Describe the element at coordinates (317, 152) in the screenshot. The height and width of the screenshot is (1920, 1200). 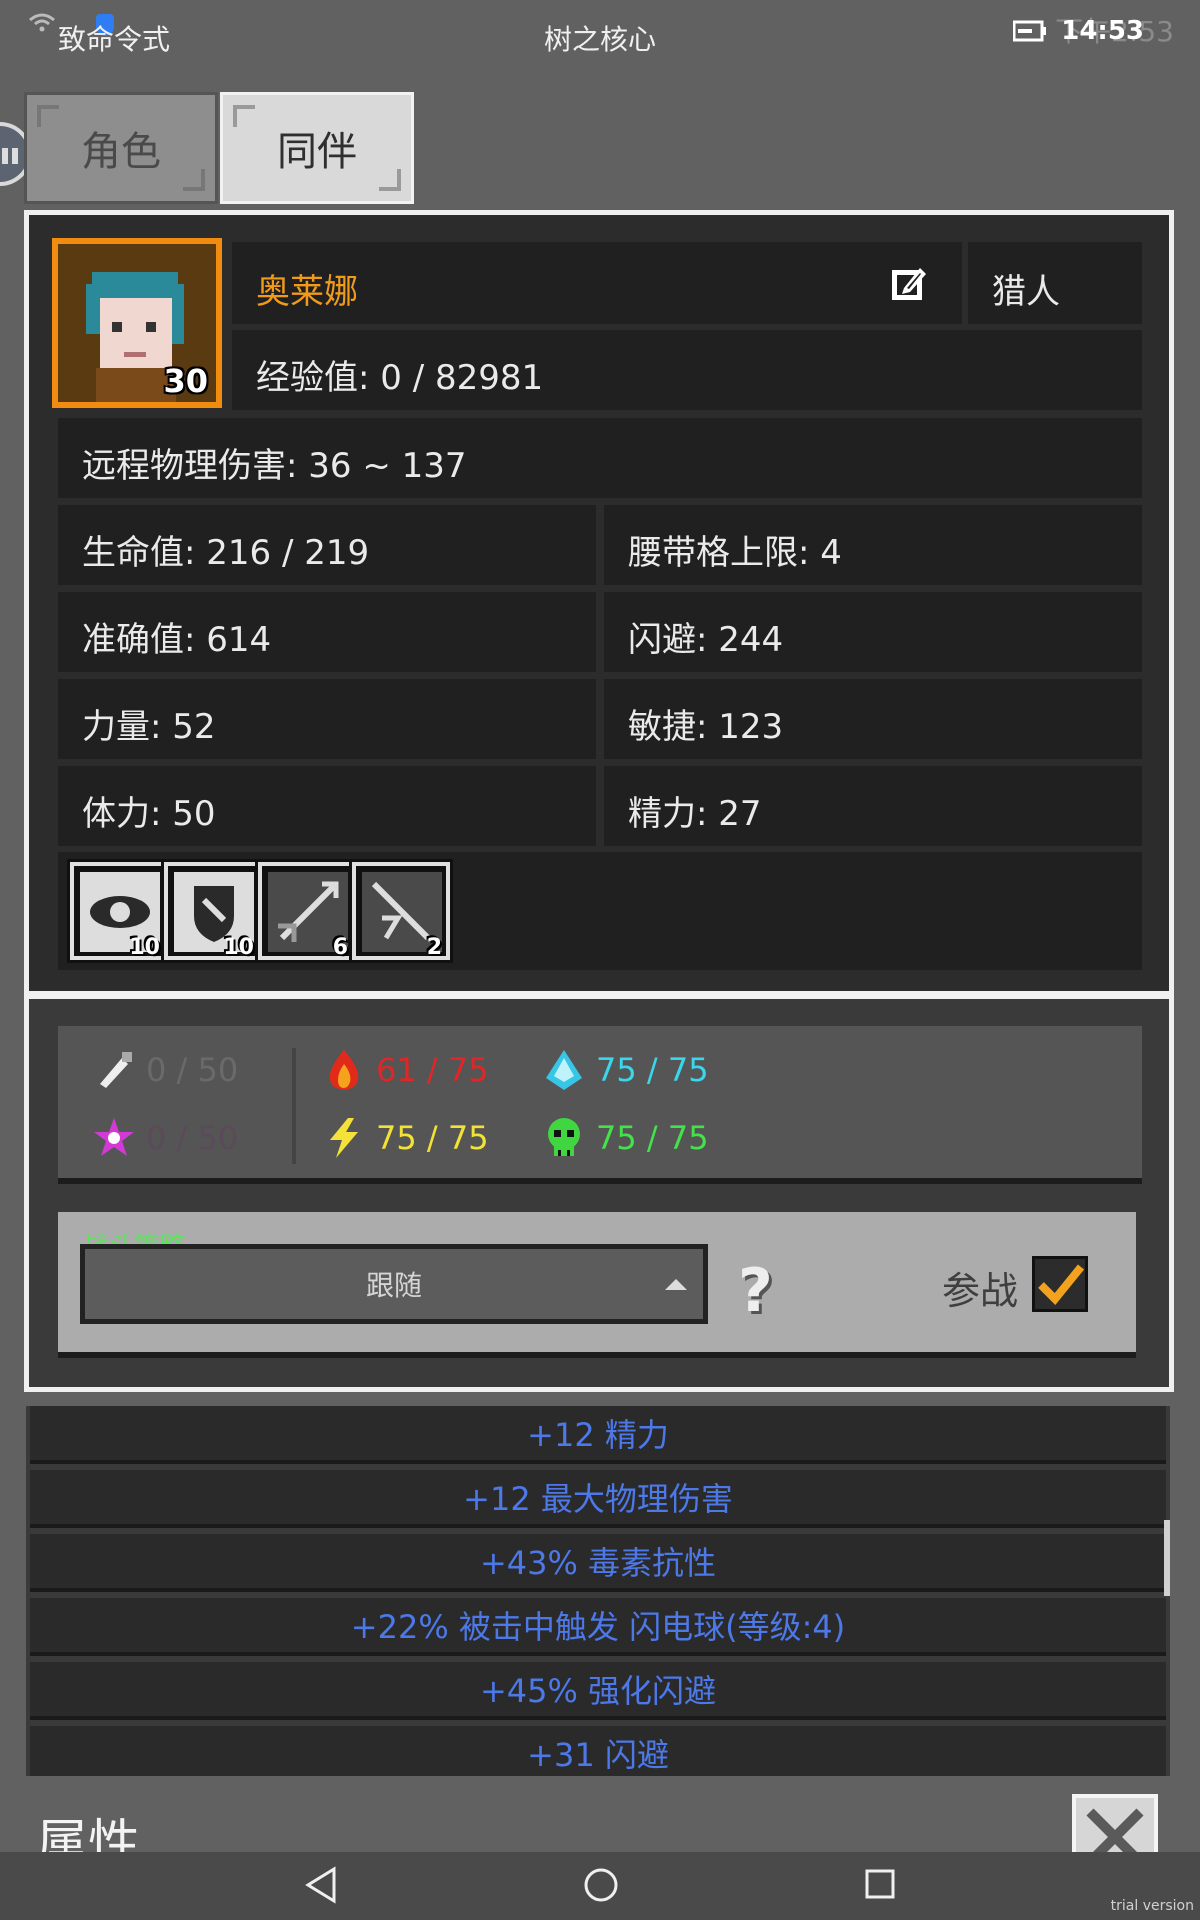
I see `tab-companion-label: 同伴` at that location.